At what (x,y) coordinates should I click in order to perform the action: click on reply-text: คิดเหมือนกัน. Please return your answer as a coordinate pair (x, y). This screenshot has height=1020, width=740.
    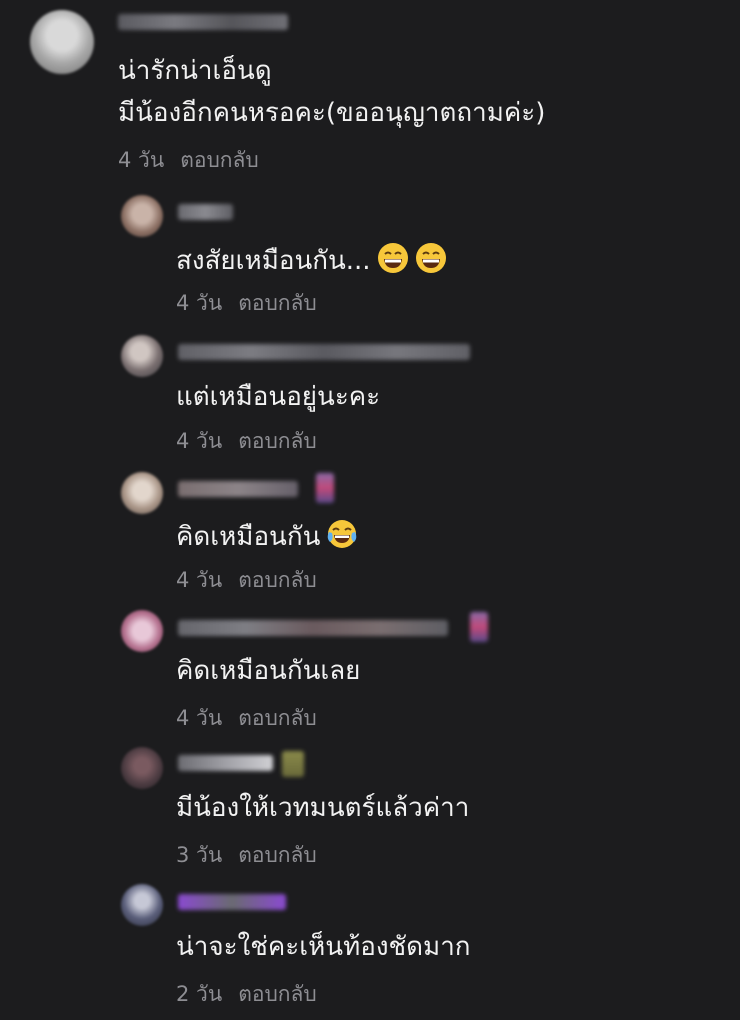
    Looking at the image, I should click on (267, 536).